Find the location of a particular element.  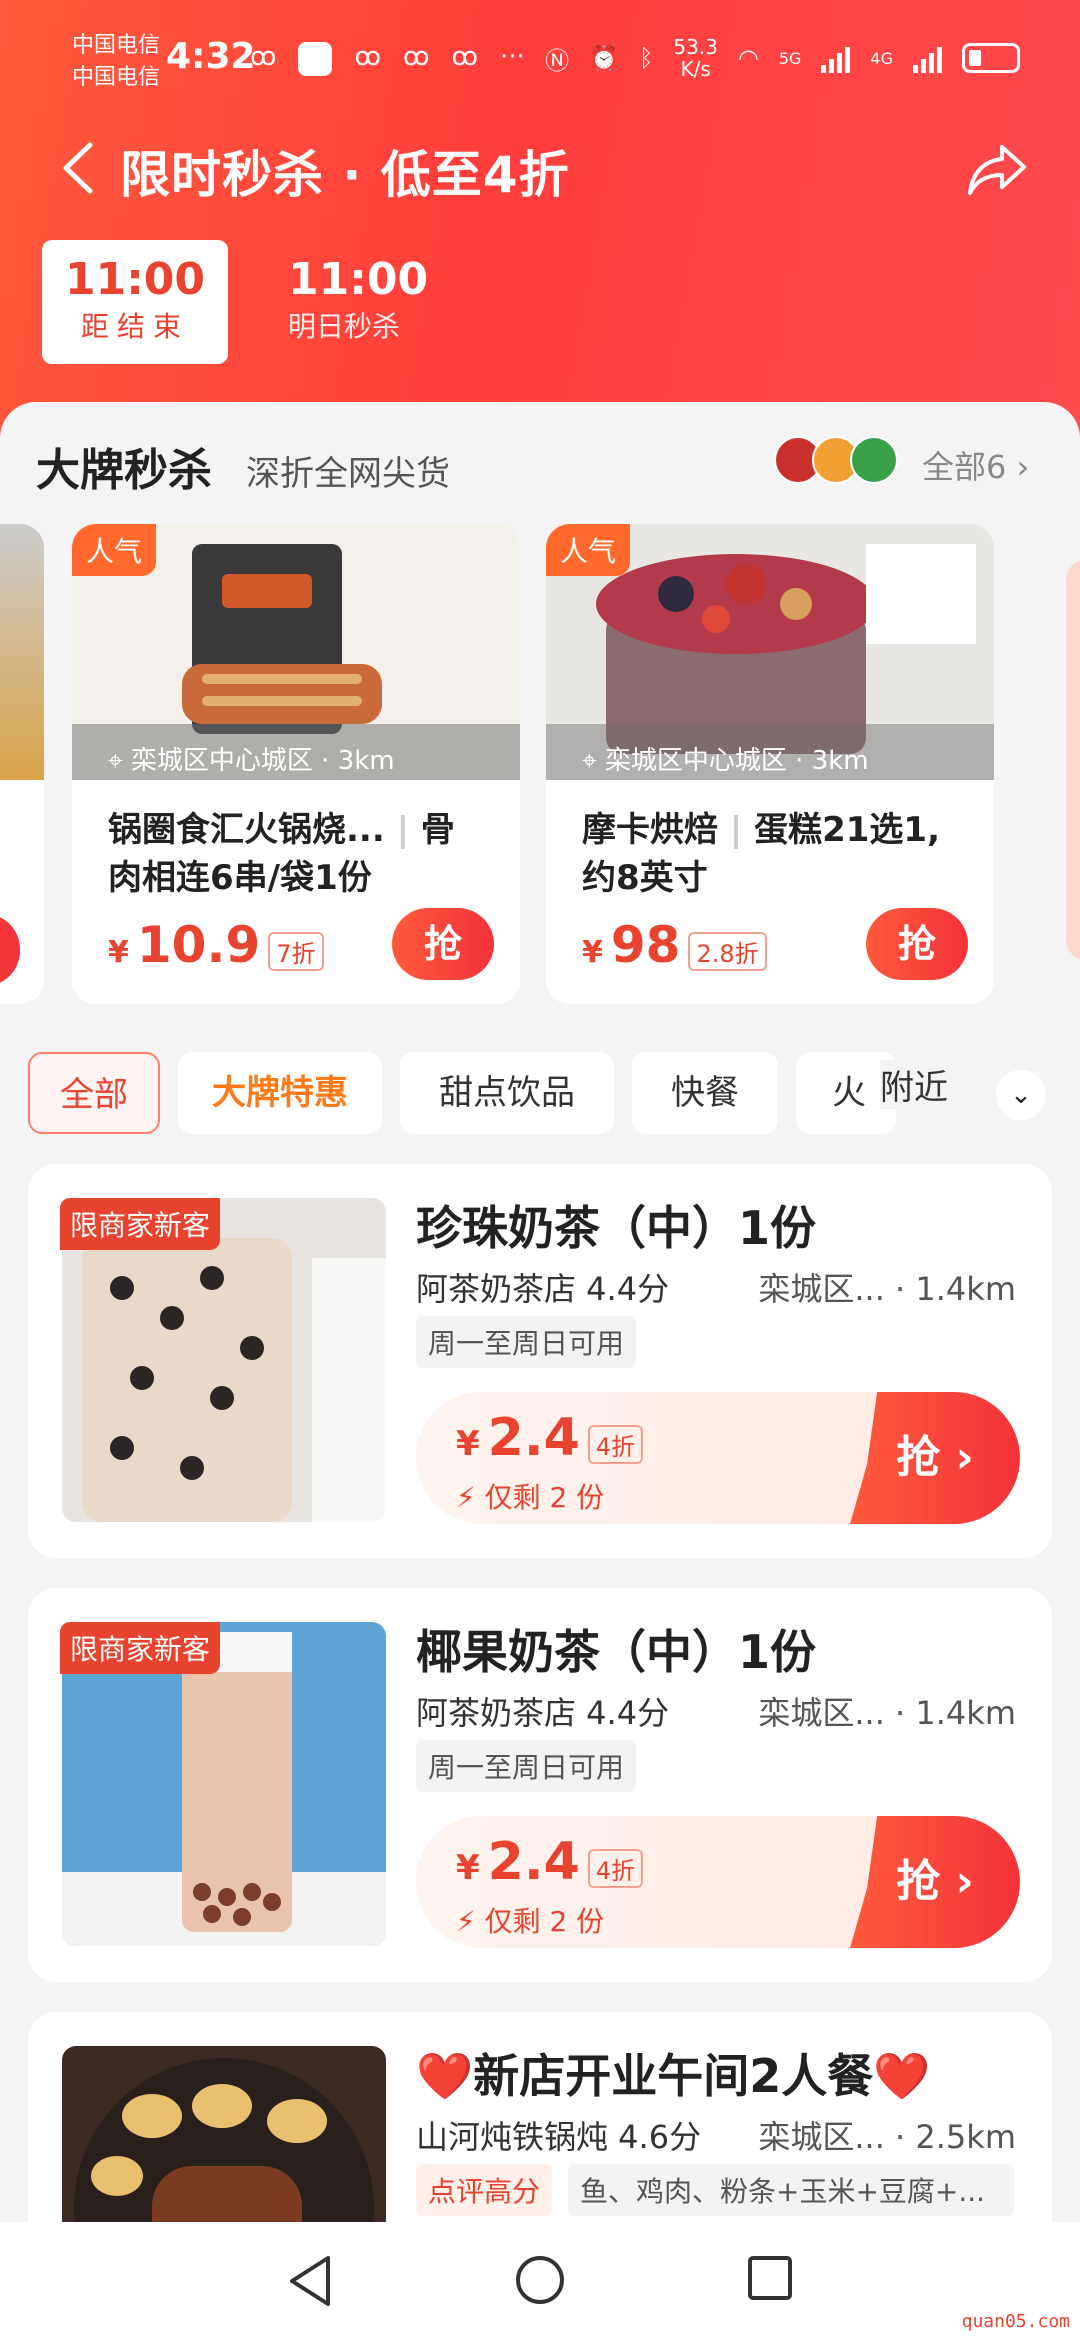

price-value: 10.9 is located at coordinates (198, 945).